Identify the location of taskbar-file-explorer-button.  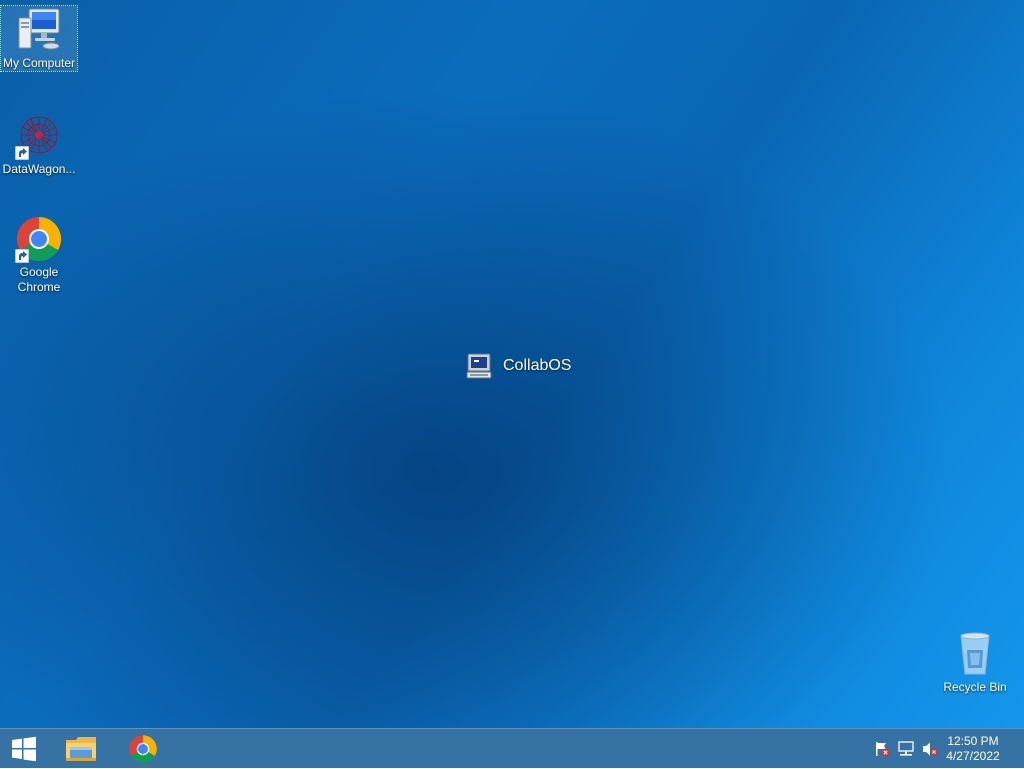
(81, 749).